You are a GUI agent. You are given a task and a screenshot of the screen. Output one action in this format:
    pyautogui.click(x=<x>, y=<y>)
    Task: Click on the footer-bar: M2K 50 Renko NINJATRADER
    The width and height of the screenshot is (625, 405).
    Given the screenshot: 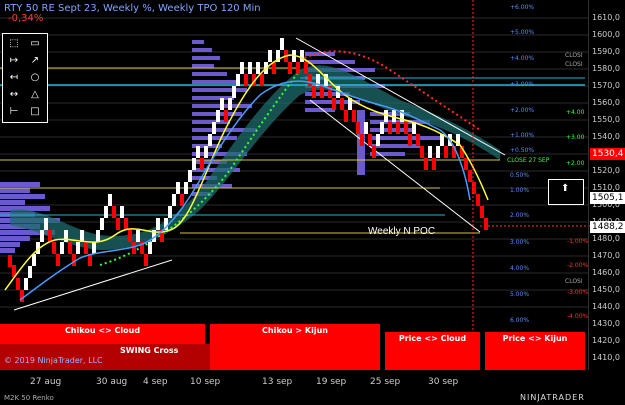 What is the action you would take?
    pyautogui.click(x=312, y=398)
    